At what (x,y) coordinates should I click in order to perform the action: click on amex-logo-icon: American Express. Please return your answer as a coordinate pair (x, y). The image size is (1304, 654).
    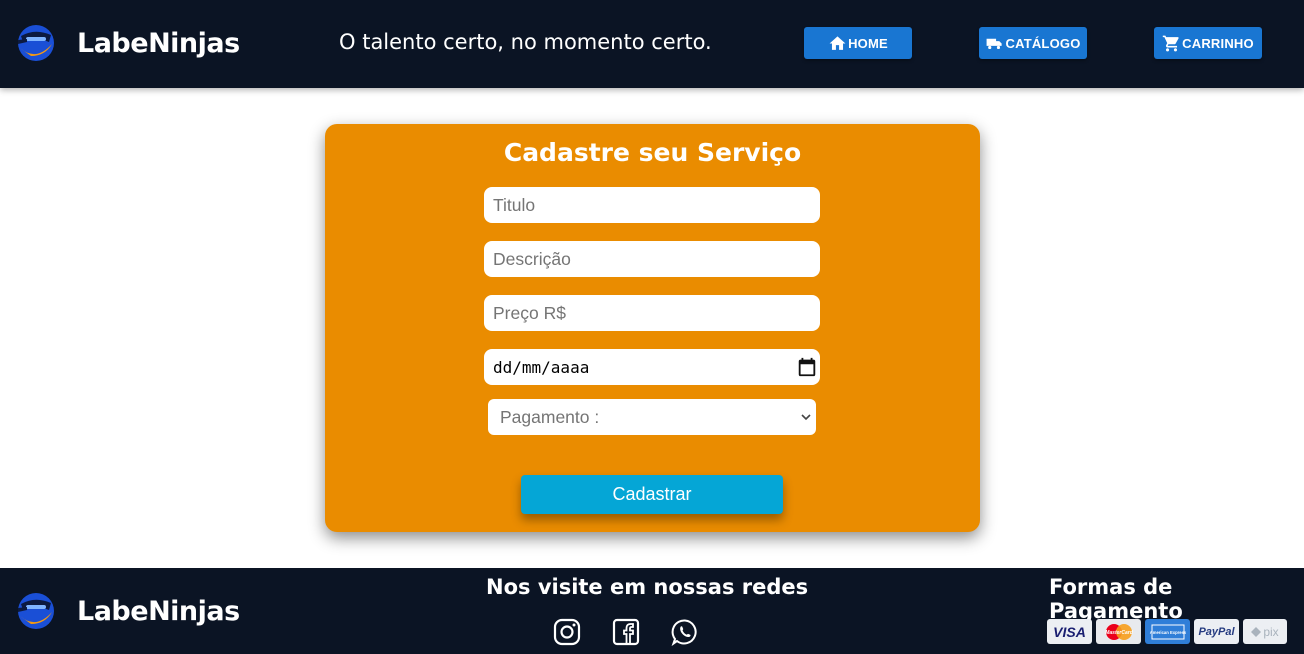
    Looking at the image, I should click on (1167, 631).